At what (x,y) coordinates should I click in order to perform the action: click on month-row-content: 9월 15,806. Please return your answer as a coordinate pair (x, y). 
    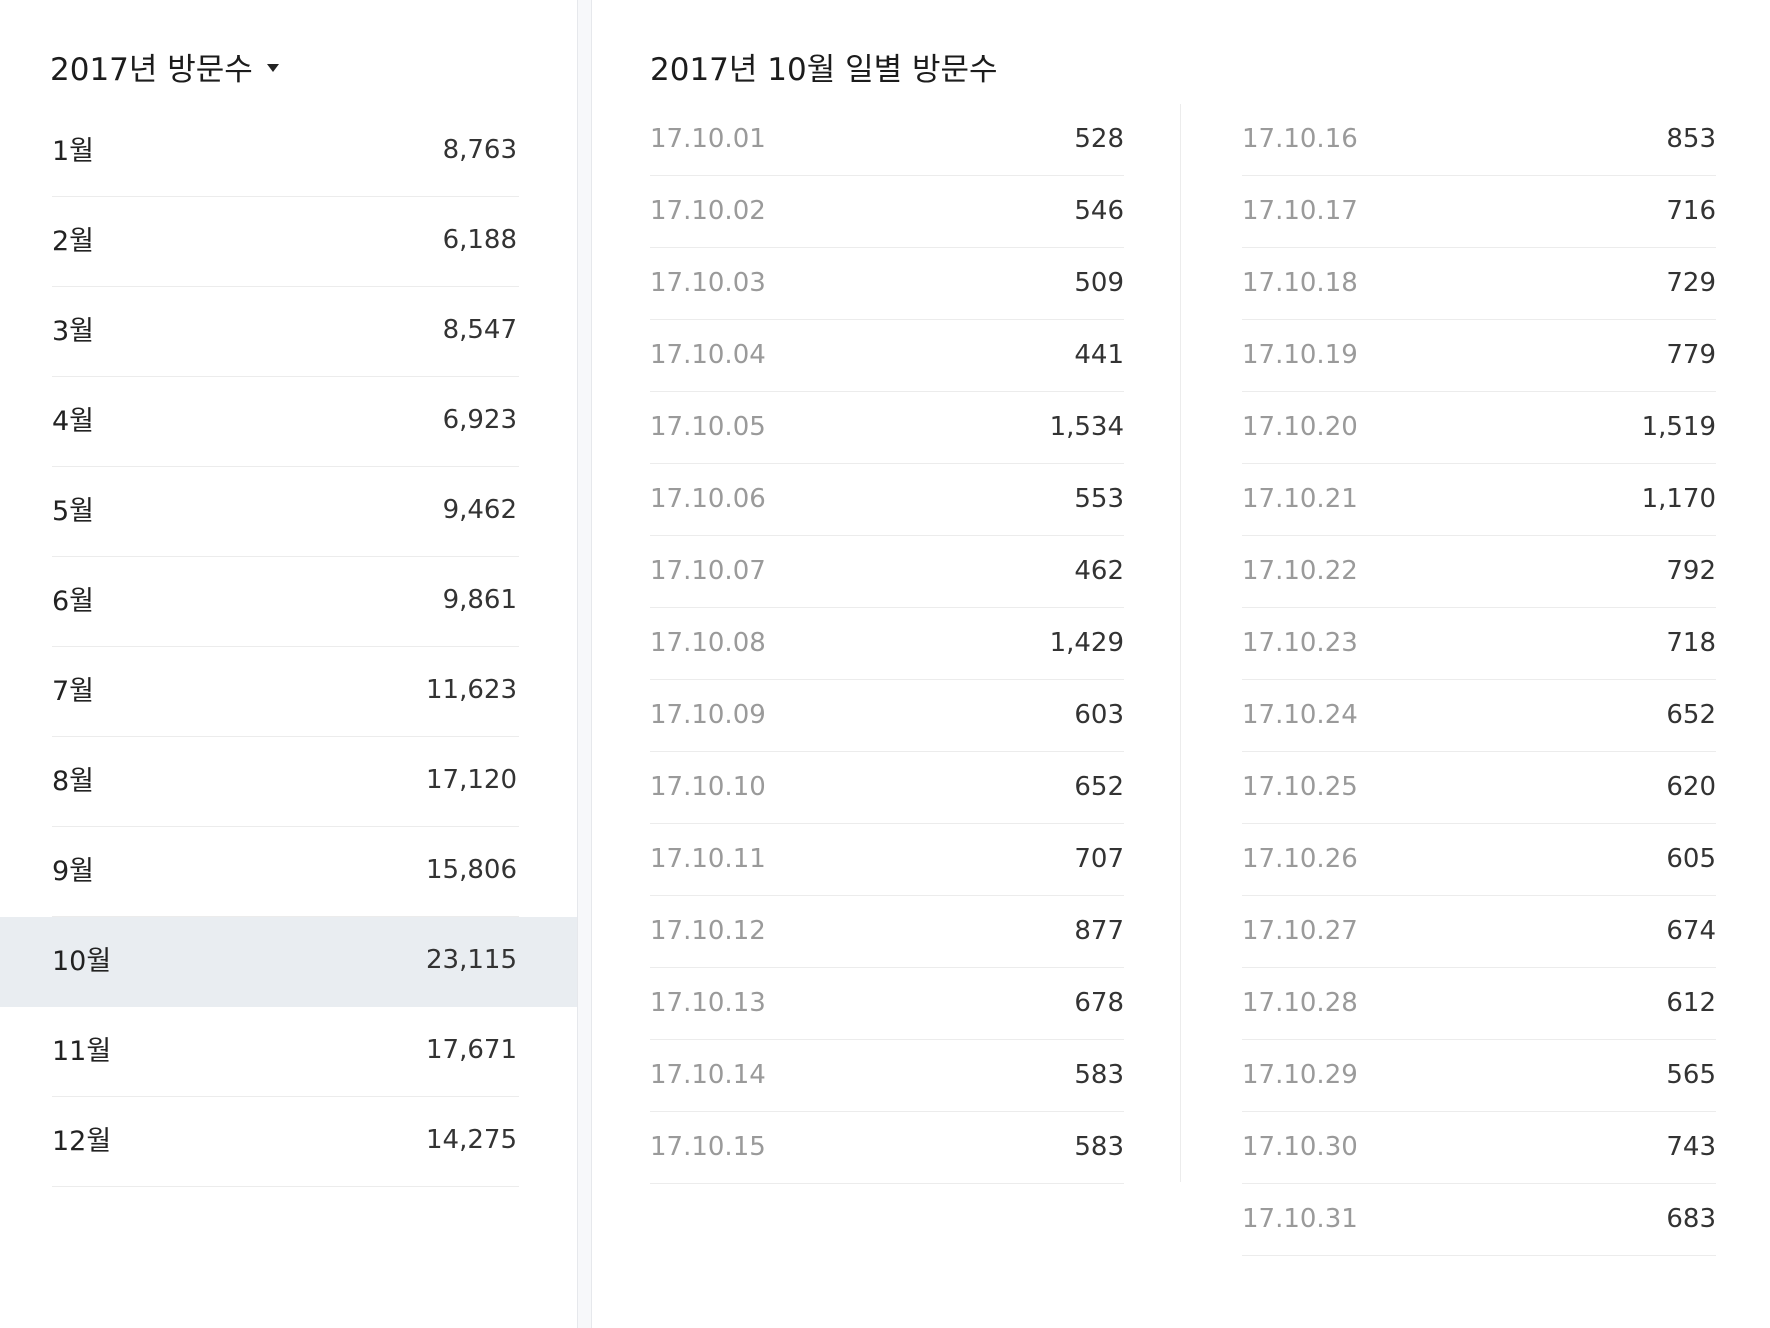
    Looking at the image, I should click on (285, 872).